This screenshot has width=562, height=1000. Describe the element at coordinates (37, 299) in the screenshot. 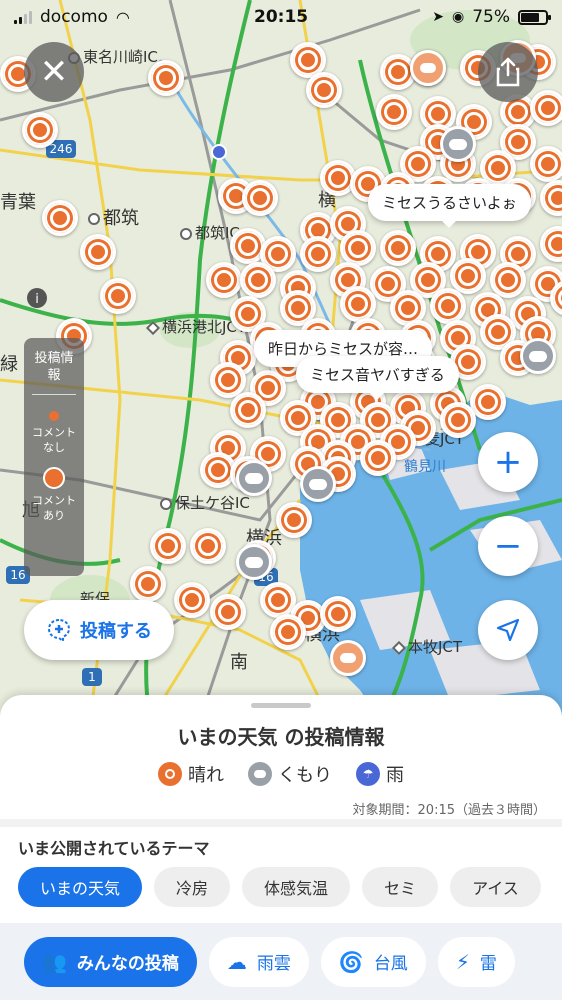

I see `svg-text: i` at that location.